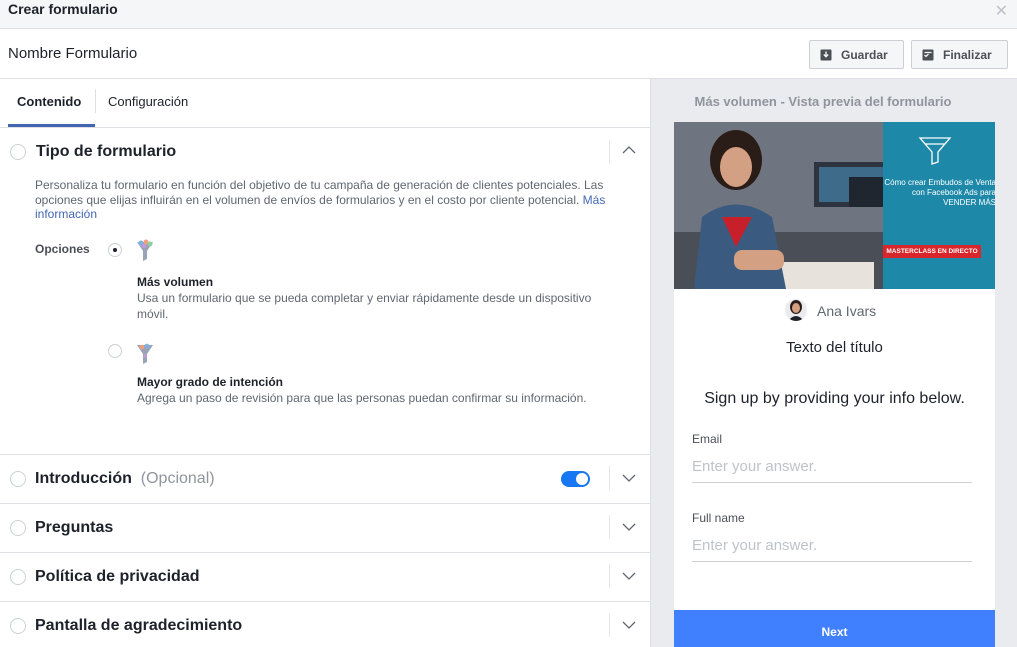 Image resolution: width=1017 pixels, height=647 pixels. I want to click on active-tab-indicator, so click(51, 125).